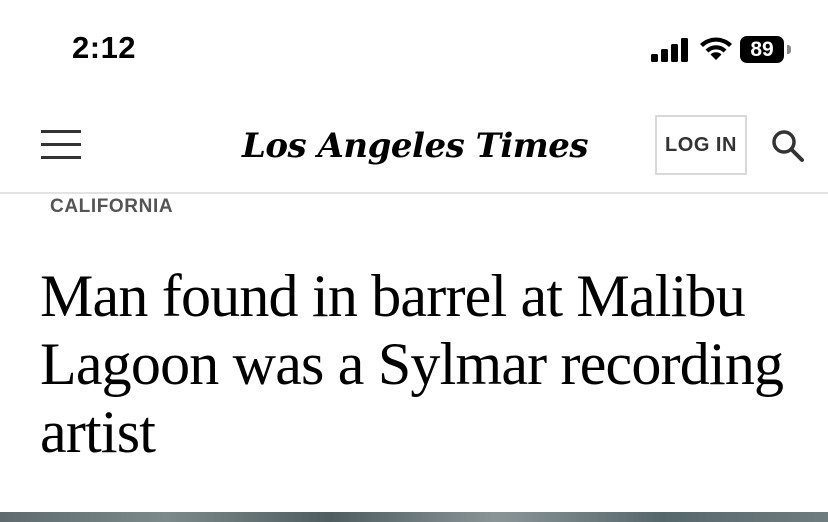 The image size is (828, 522). Describe the element at coordinates (104, 47) in the screenshot. I see `status-time: 2:12` at that location.